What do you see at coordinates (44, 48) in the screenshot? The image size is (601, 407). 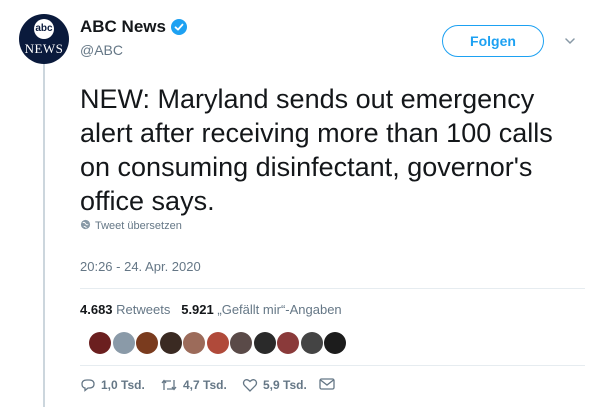 I see `news-logo-text: NEWS` at bounding box center [44, 48].